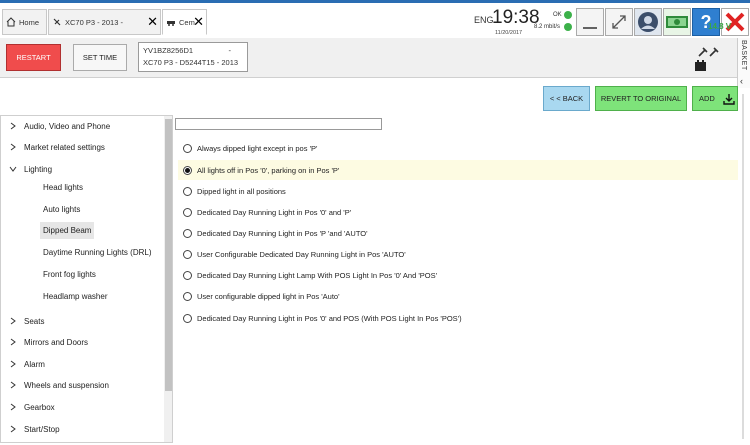 This screenshot has height=445, width=750. Describe the element at coordinates (66, 385) in the screenshot. I see `tree-item-label: Wheels and suspension` at that location.